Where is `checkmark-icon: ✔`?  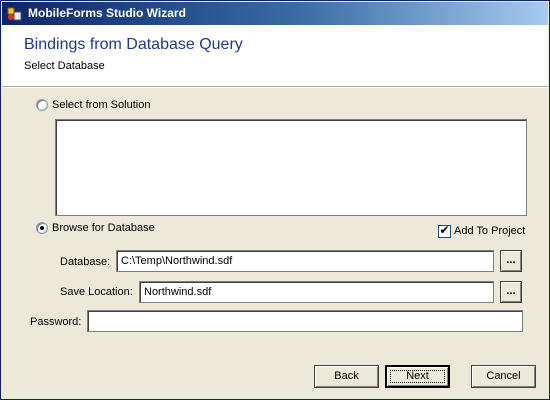 checkmark-icon: ✔ is located at coordinates (444, 230).